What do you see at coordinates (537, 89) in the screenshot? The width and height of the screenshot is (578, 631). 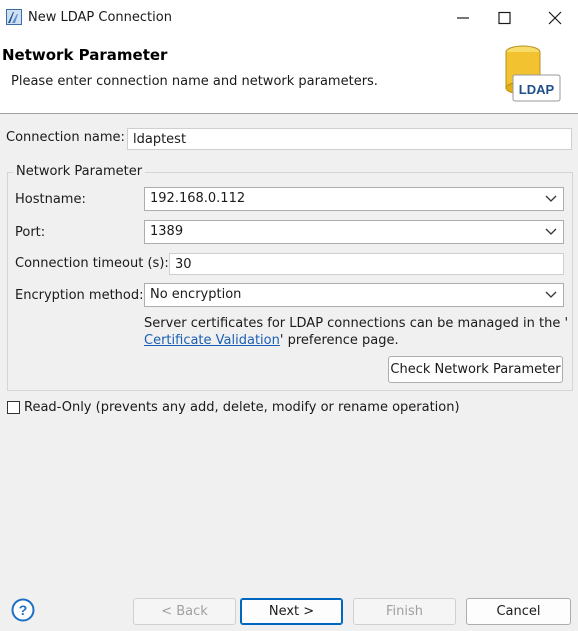 I see `ldap-logo-text: LDAP` at bounding box center [537, 89].